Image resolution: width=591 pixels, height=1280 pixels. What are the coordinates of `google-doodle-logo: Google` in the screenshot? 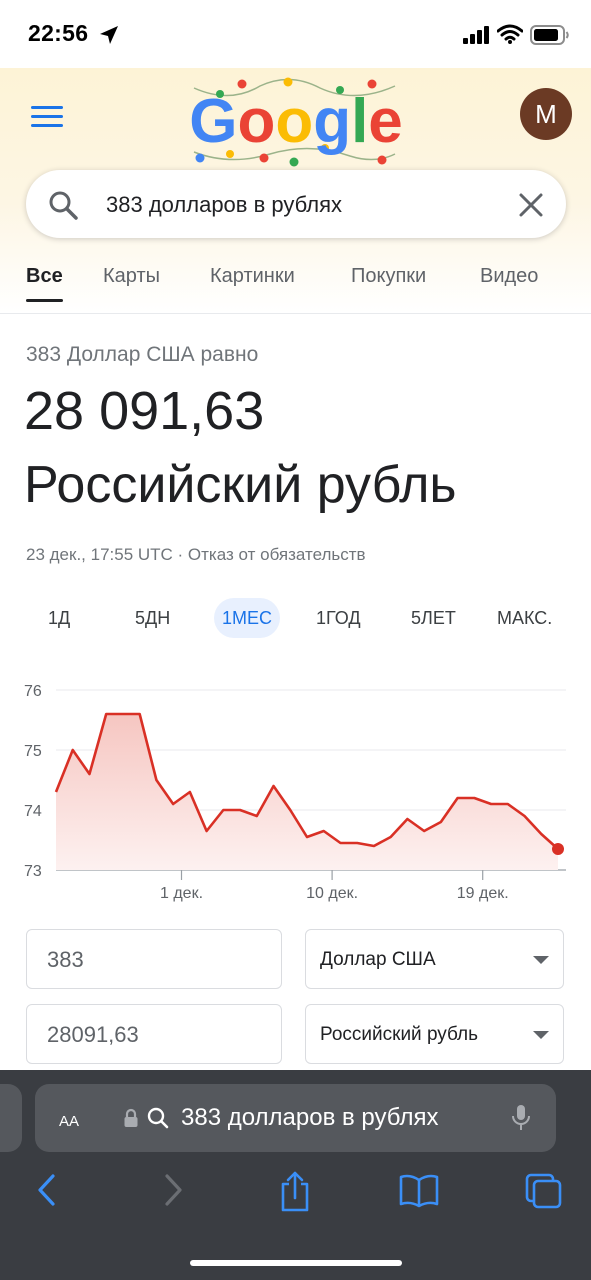 It's located at (296, 122).